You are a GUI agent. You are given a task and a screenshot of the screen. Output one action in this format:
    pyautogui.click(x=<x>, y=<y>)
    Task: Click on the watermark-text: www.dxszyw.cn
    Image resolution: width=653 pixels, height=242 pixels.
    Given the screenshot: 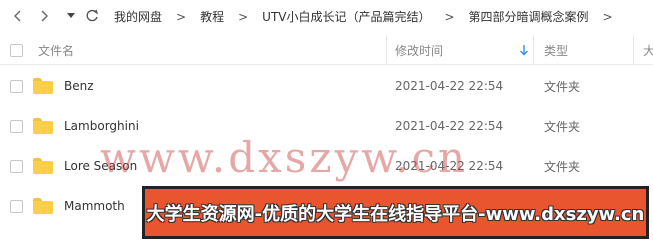 What is the action you would take?
    pyautogui.click(x=284, y=157)
    